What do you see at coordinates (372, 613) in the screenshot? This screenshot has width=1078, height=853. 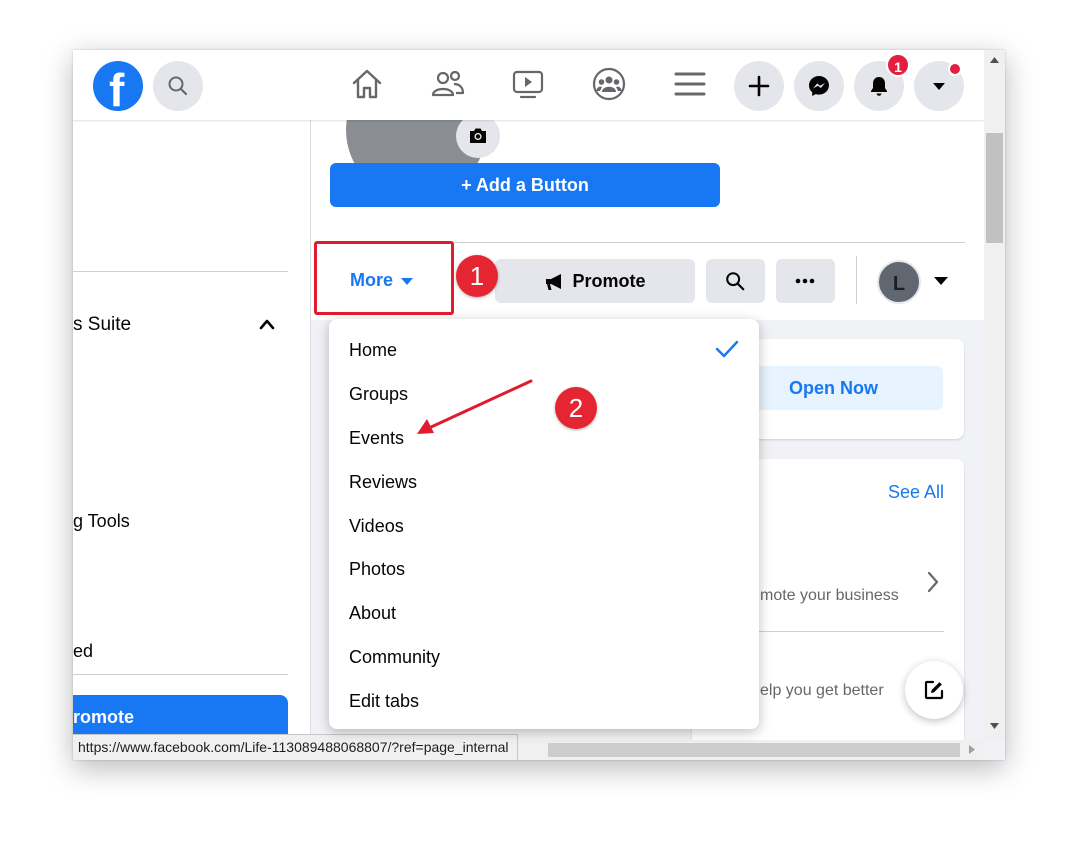 I see `menu-item-about: About` at bounding box center [372, 613].